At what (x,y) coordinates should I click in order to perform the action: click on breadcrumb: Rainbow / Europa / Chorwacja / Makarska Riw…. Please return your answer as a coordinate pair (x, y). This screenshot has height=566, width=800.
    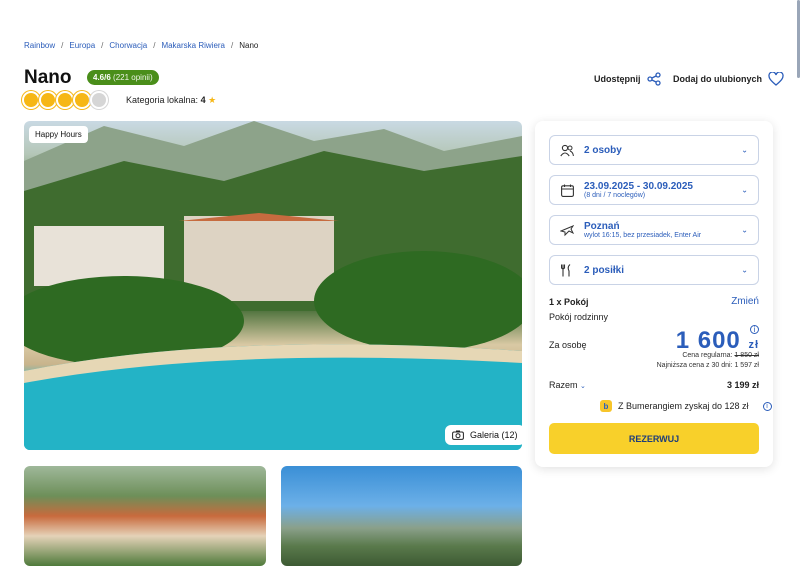
    Looking at the image, I should click on (141, 45).